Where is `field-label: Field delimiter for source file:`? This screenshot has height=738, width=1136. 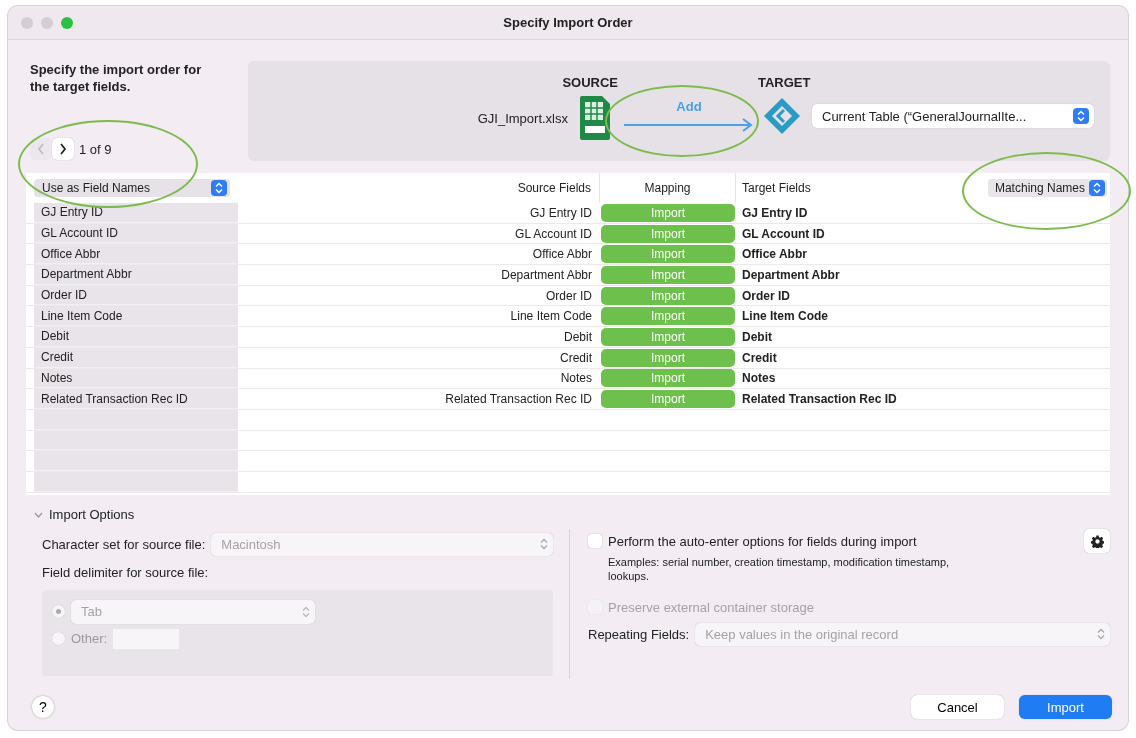 field-label: Field delimiter for source file: is located at coordinates (125, 572).